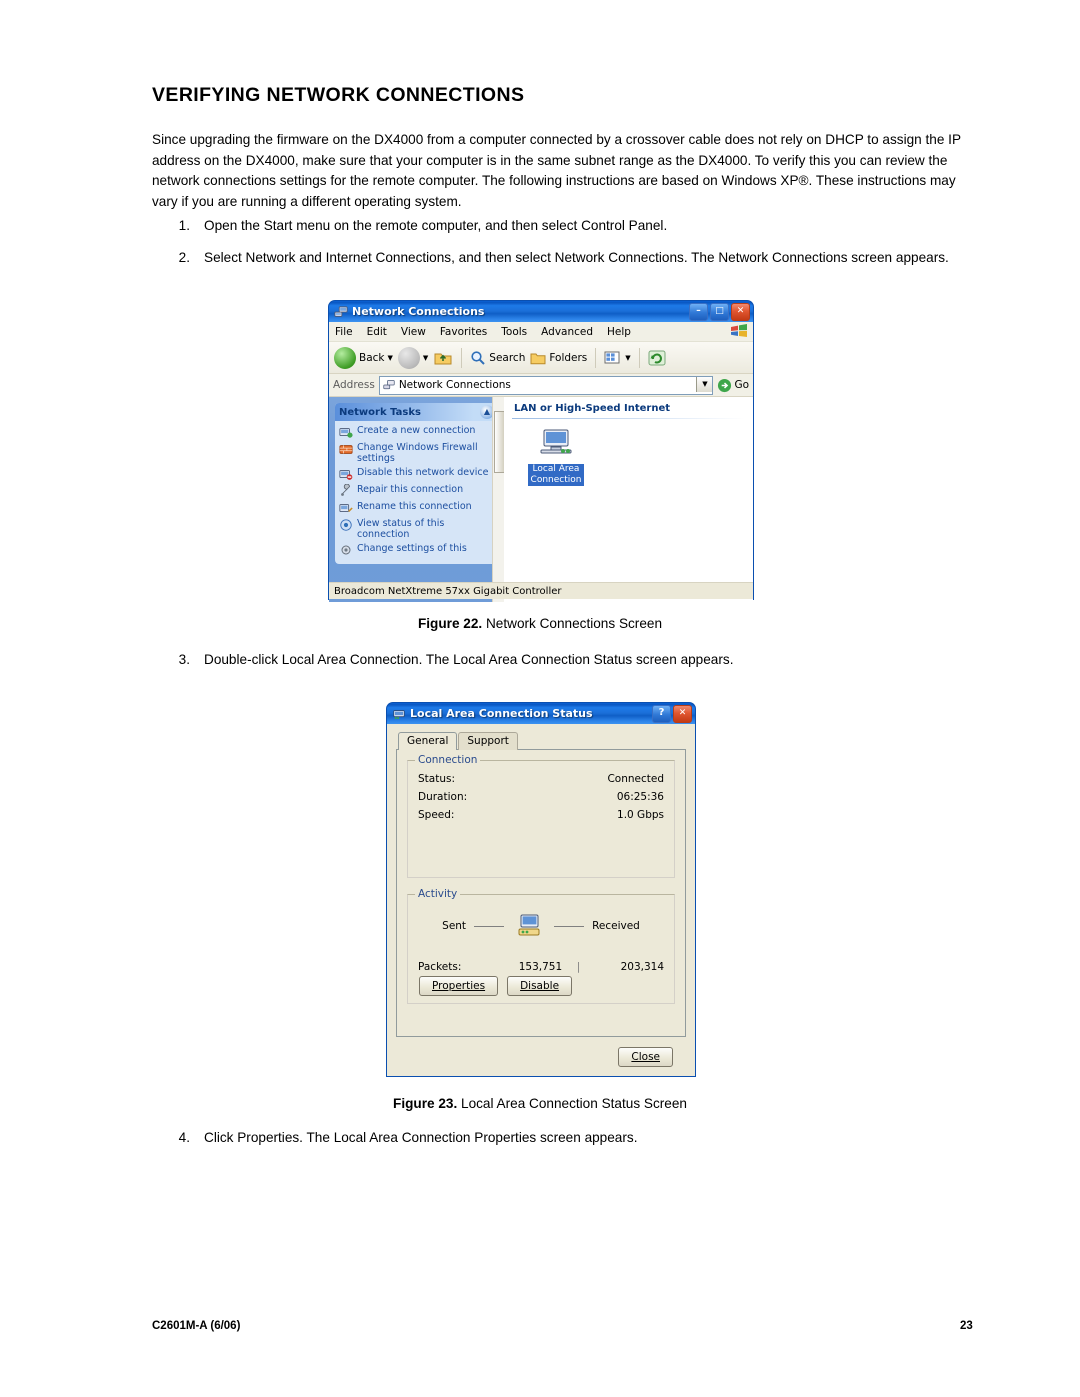  Describe the element at coordinates (698, 312) in the screenshot. I see `minimize-button: –` at that location.